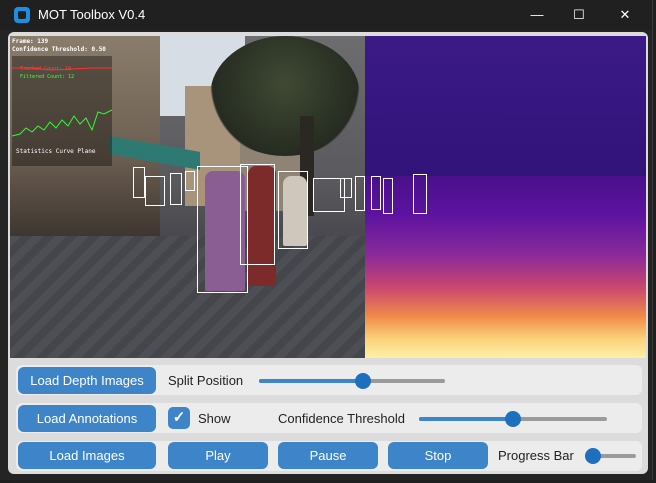  I want to click on window-title: MOT Toolbox V0.4, so click(92, 14).